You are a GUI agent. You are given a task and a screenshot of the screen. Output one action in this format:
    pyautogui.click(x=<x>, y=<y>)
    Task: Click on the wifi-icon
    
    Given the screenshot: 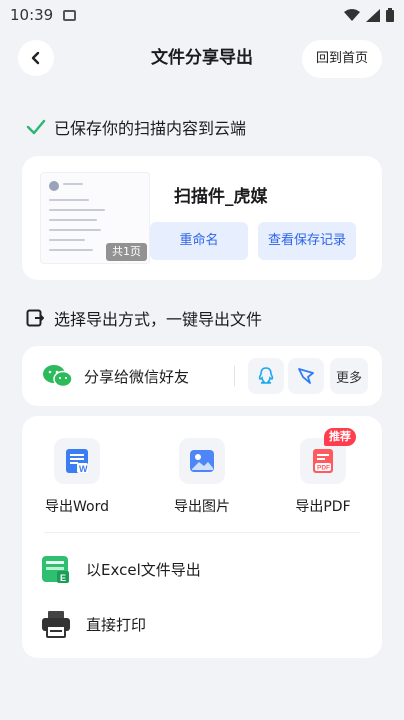 What is the action you would take?
    pyautogui.click(x=352, y=14)
    